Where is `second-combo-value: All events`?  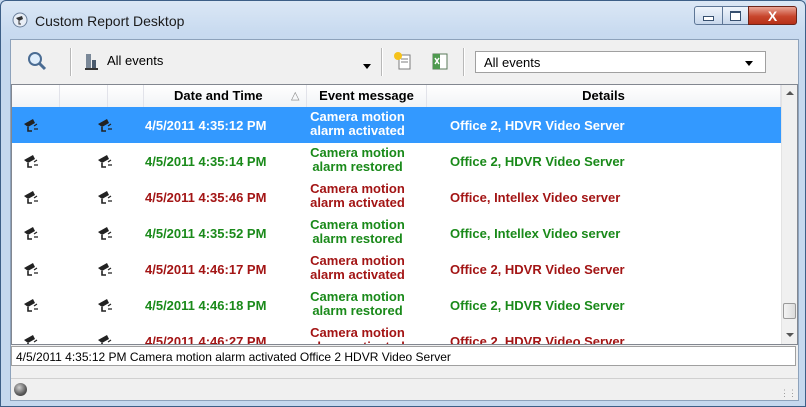 second-combo-value: All events is located at coordinates (512, 62).